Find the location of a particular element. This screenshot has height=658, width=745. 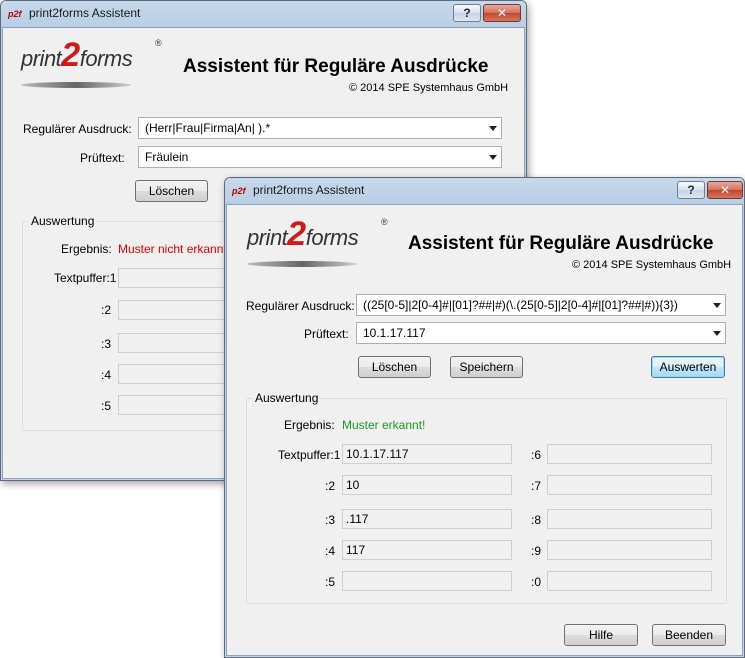

back-clear-button: Löschen is located at coordinates (171, 191).